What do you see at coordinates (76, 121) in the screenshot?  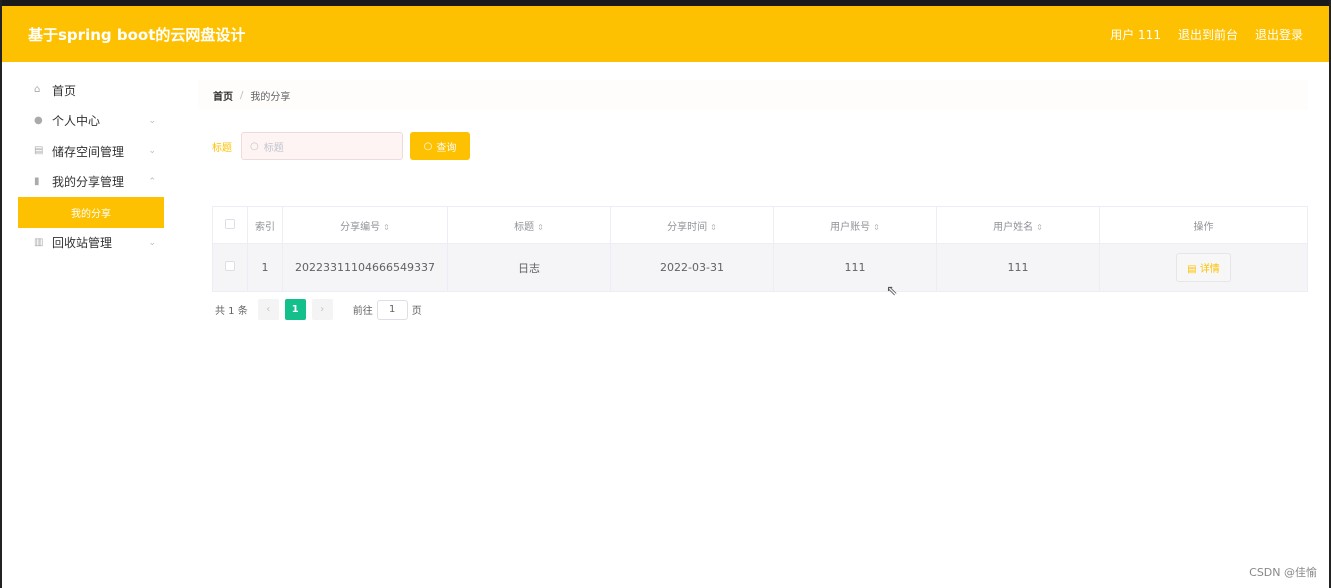 I see `sidebar-item-label: 个人中心` at bounding box center [76, 121].